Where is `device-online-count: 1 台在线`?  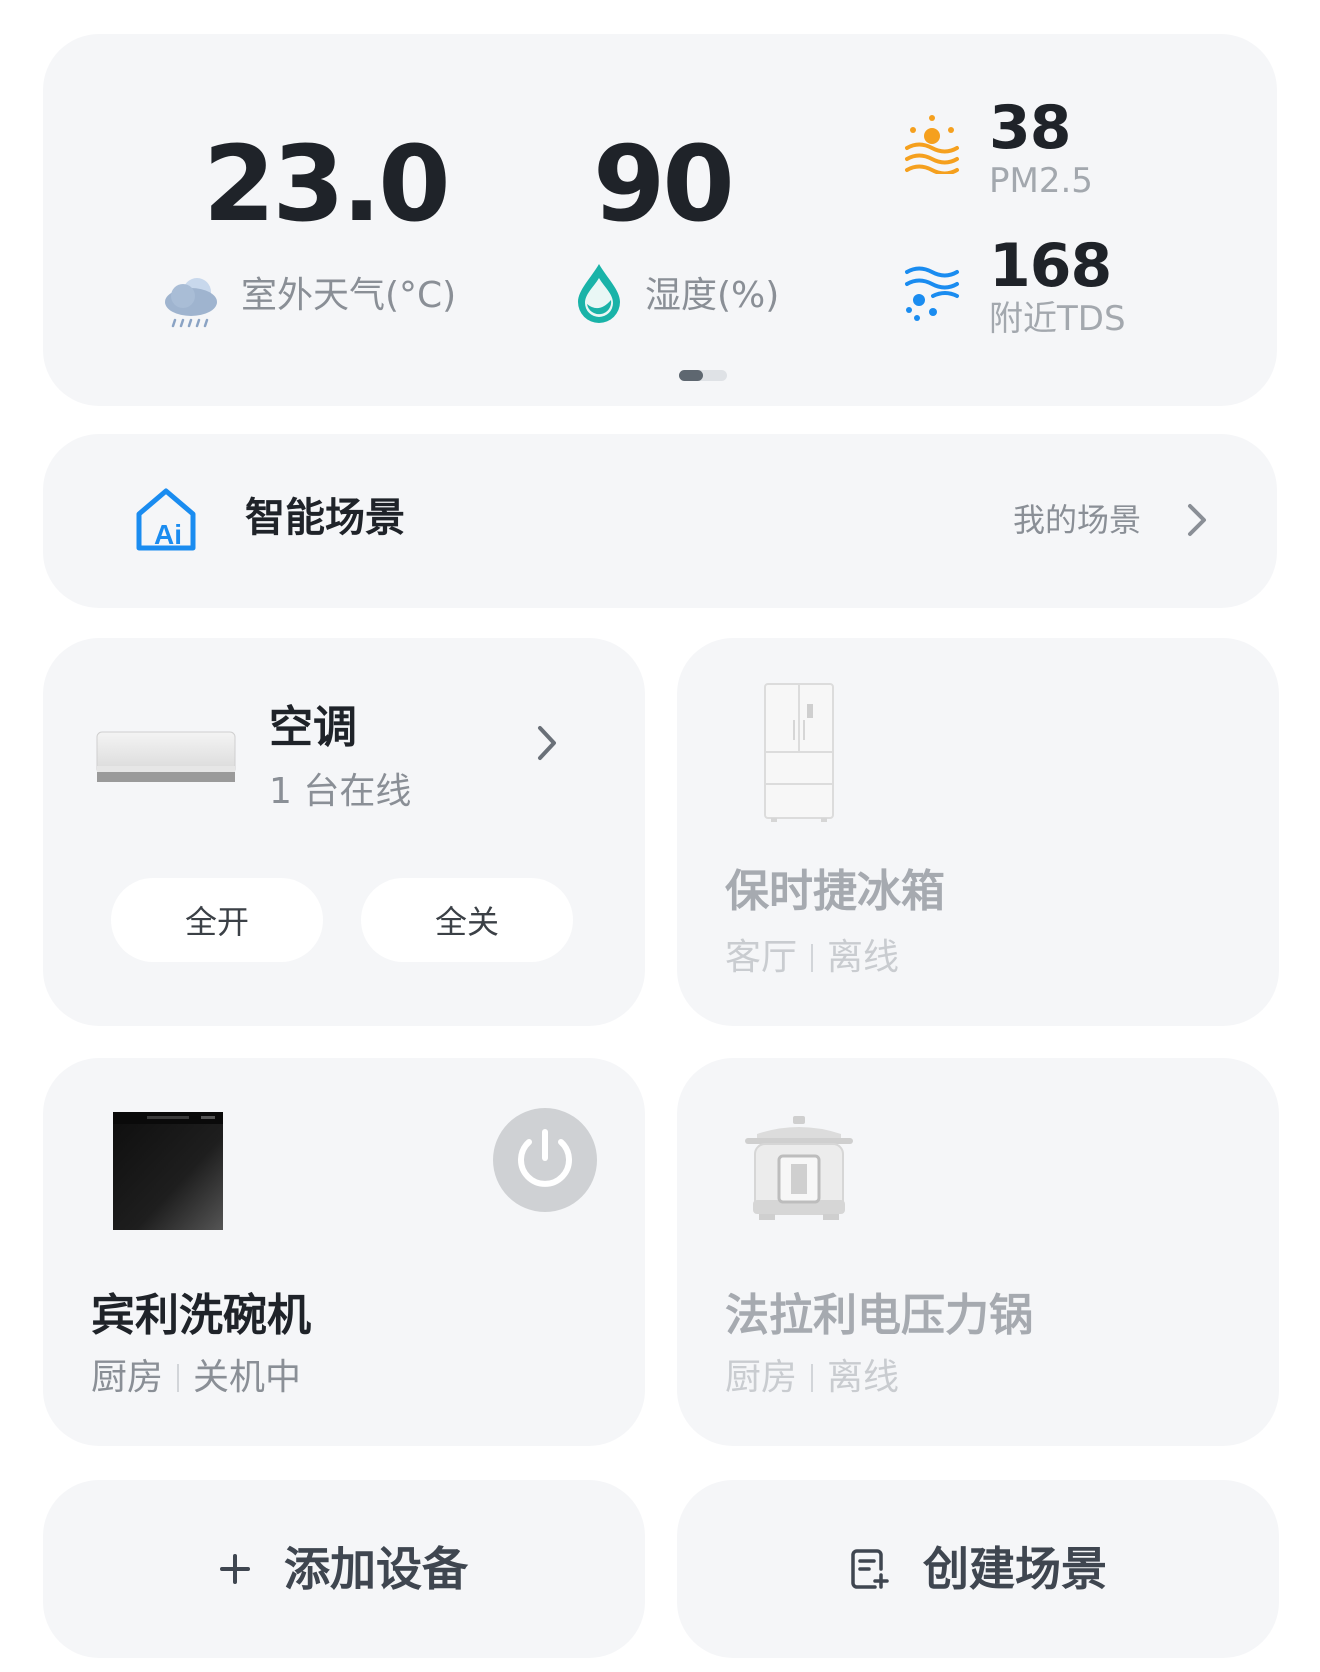
device-online-count: 1 台在线 is located at coordinates (340, 791).